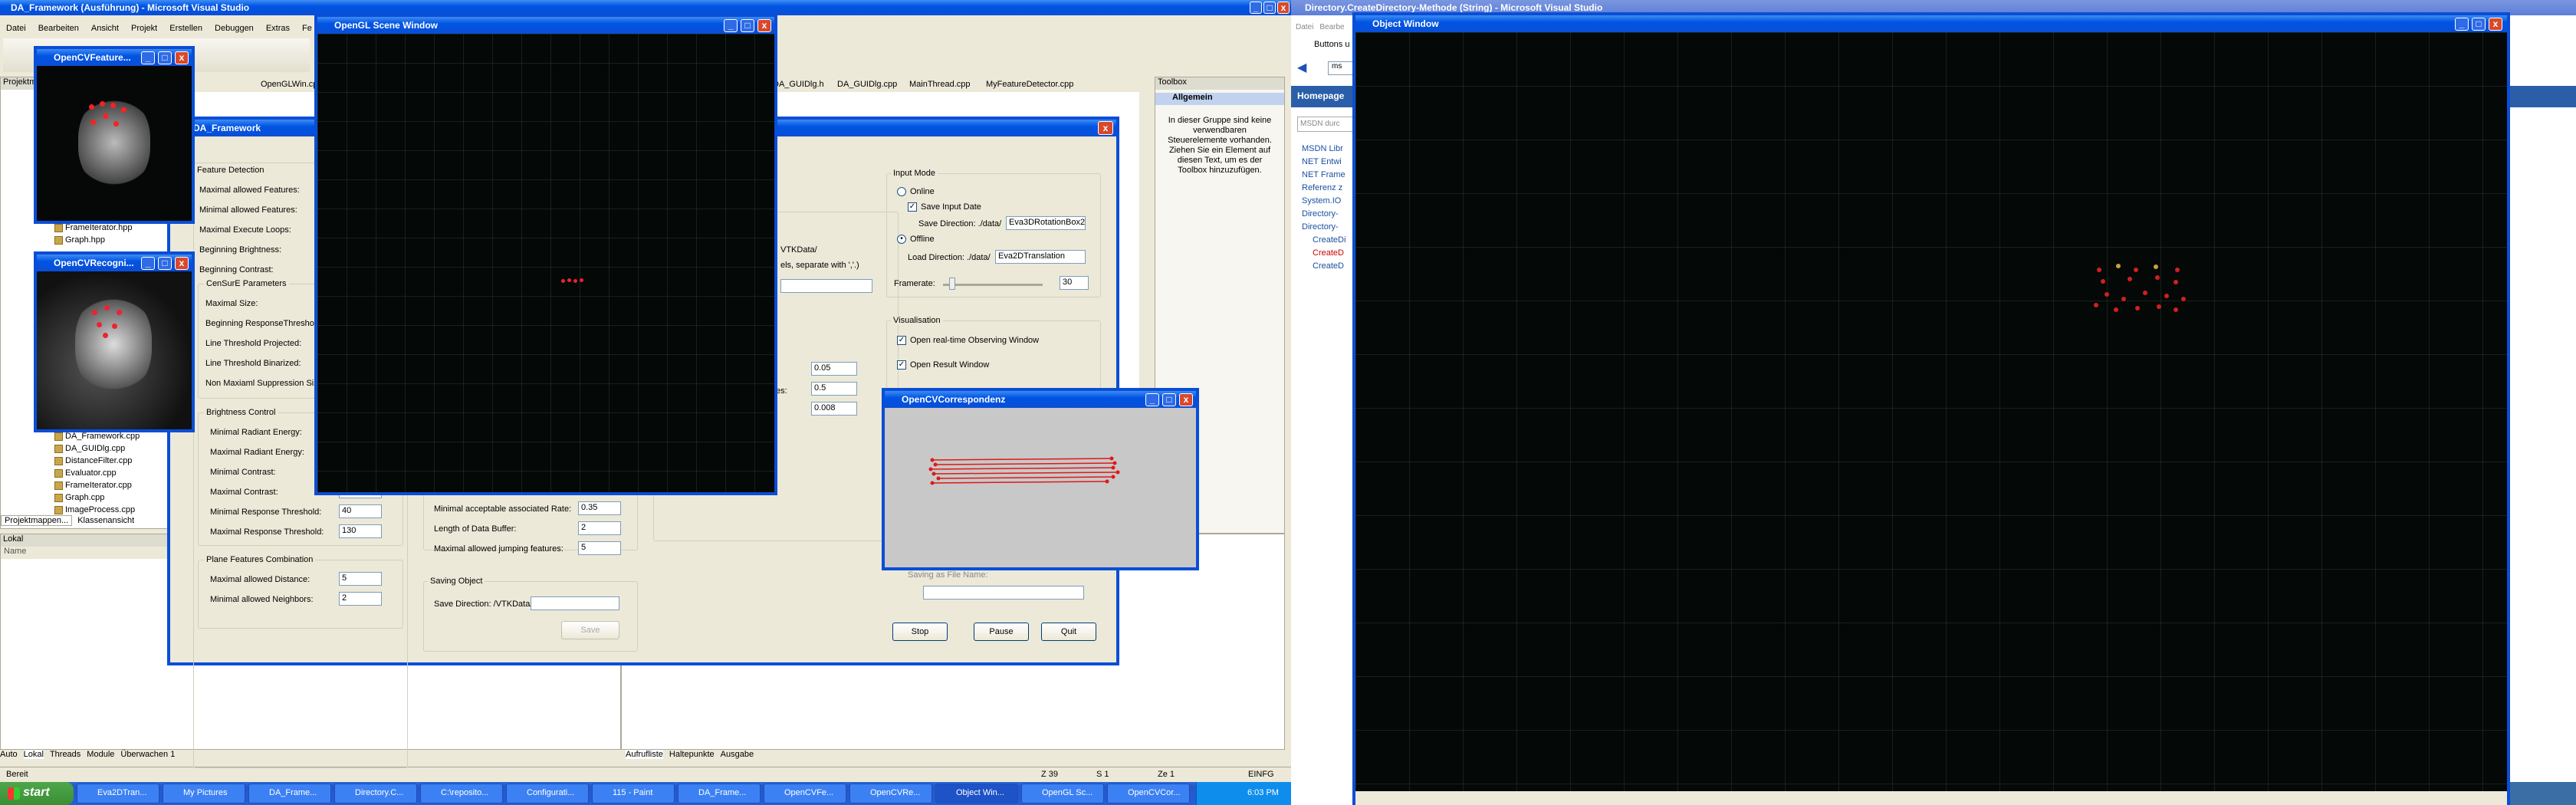 This screenshot has height=805, width=2576. What do you see at coordinates (105, 28) in the screenshot?
I see `menu-ansicht: Ansicht` at bounding box center [105, 28].